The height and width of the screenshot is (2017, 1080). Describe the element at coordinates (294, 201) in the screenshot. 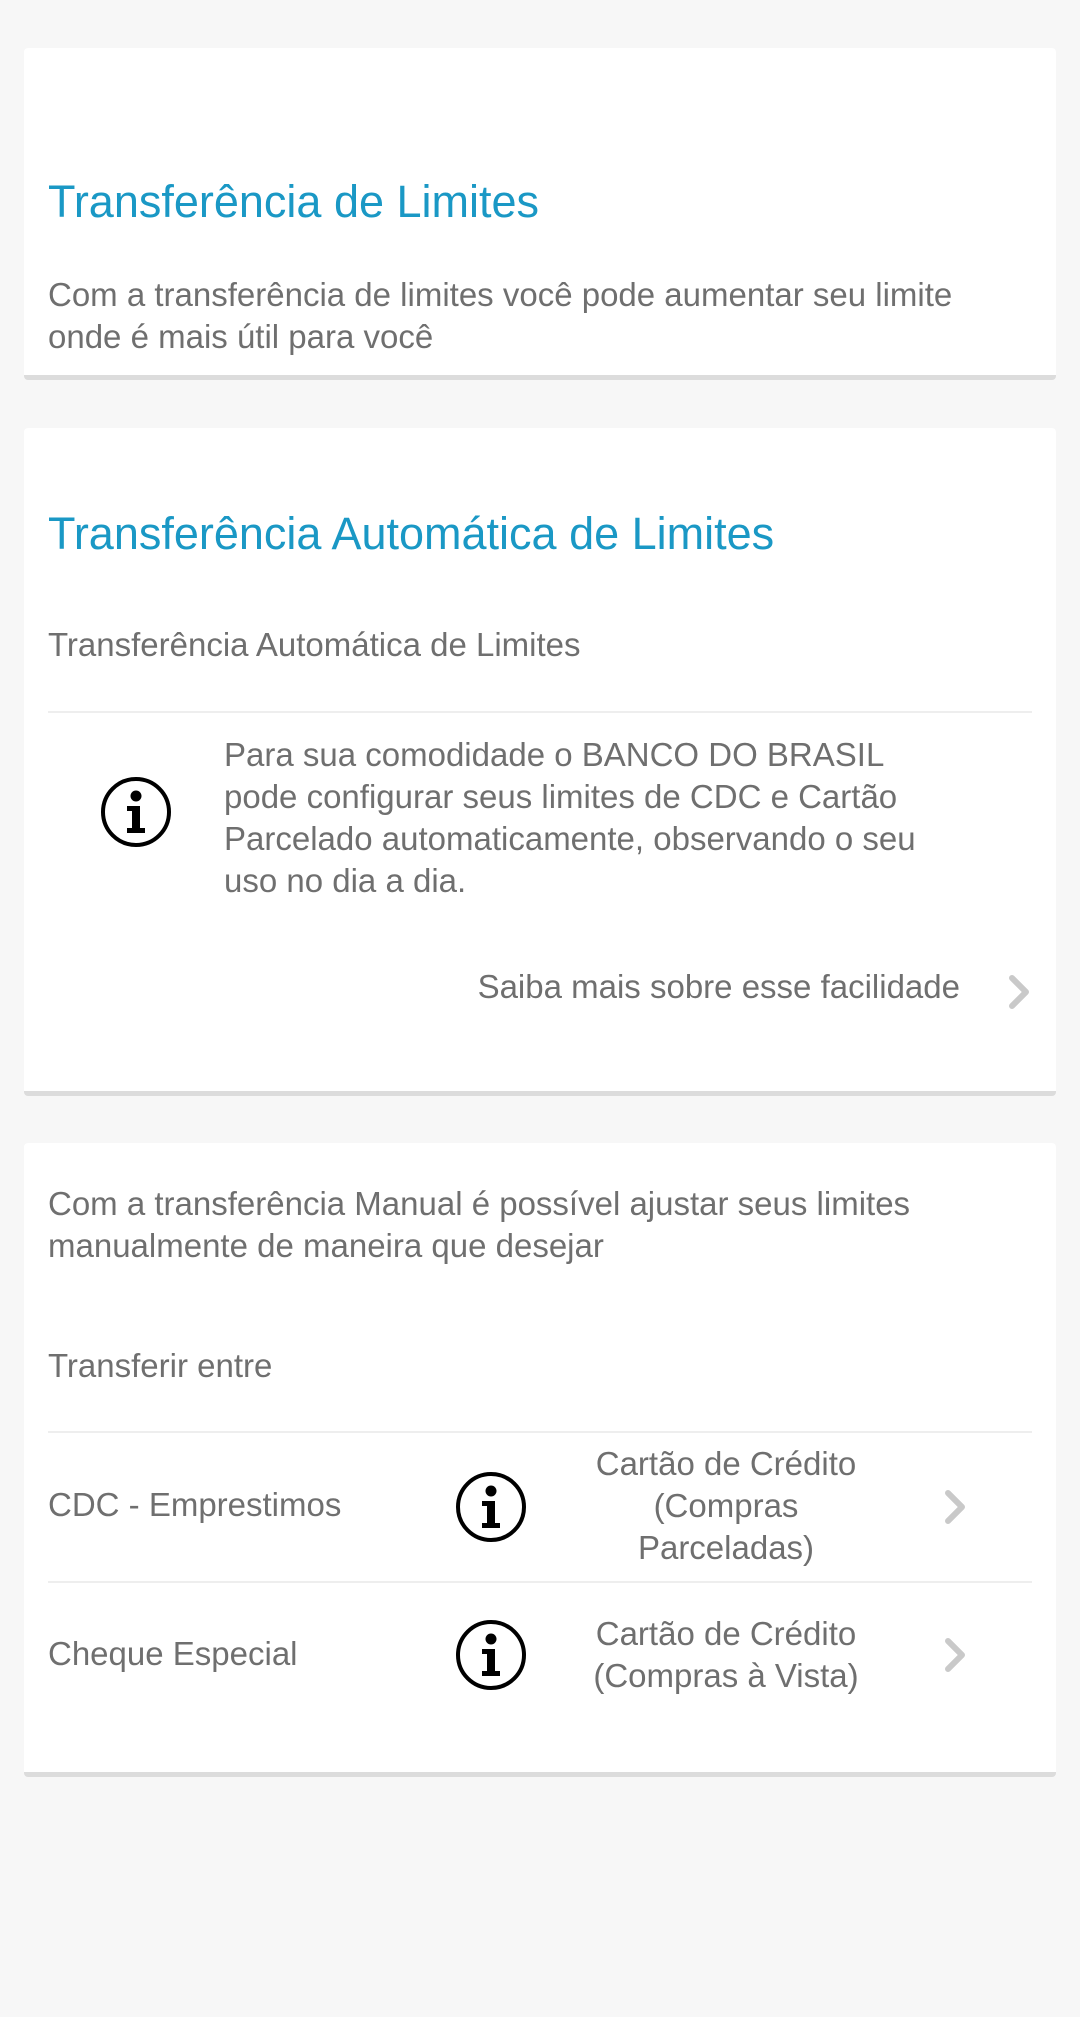

I see `card-title: Transferência de Limites` at that location.